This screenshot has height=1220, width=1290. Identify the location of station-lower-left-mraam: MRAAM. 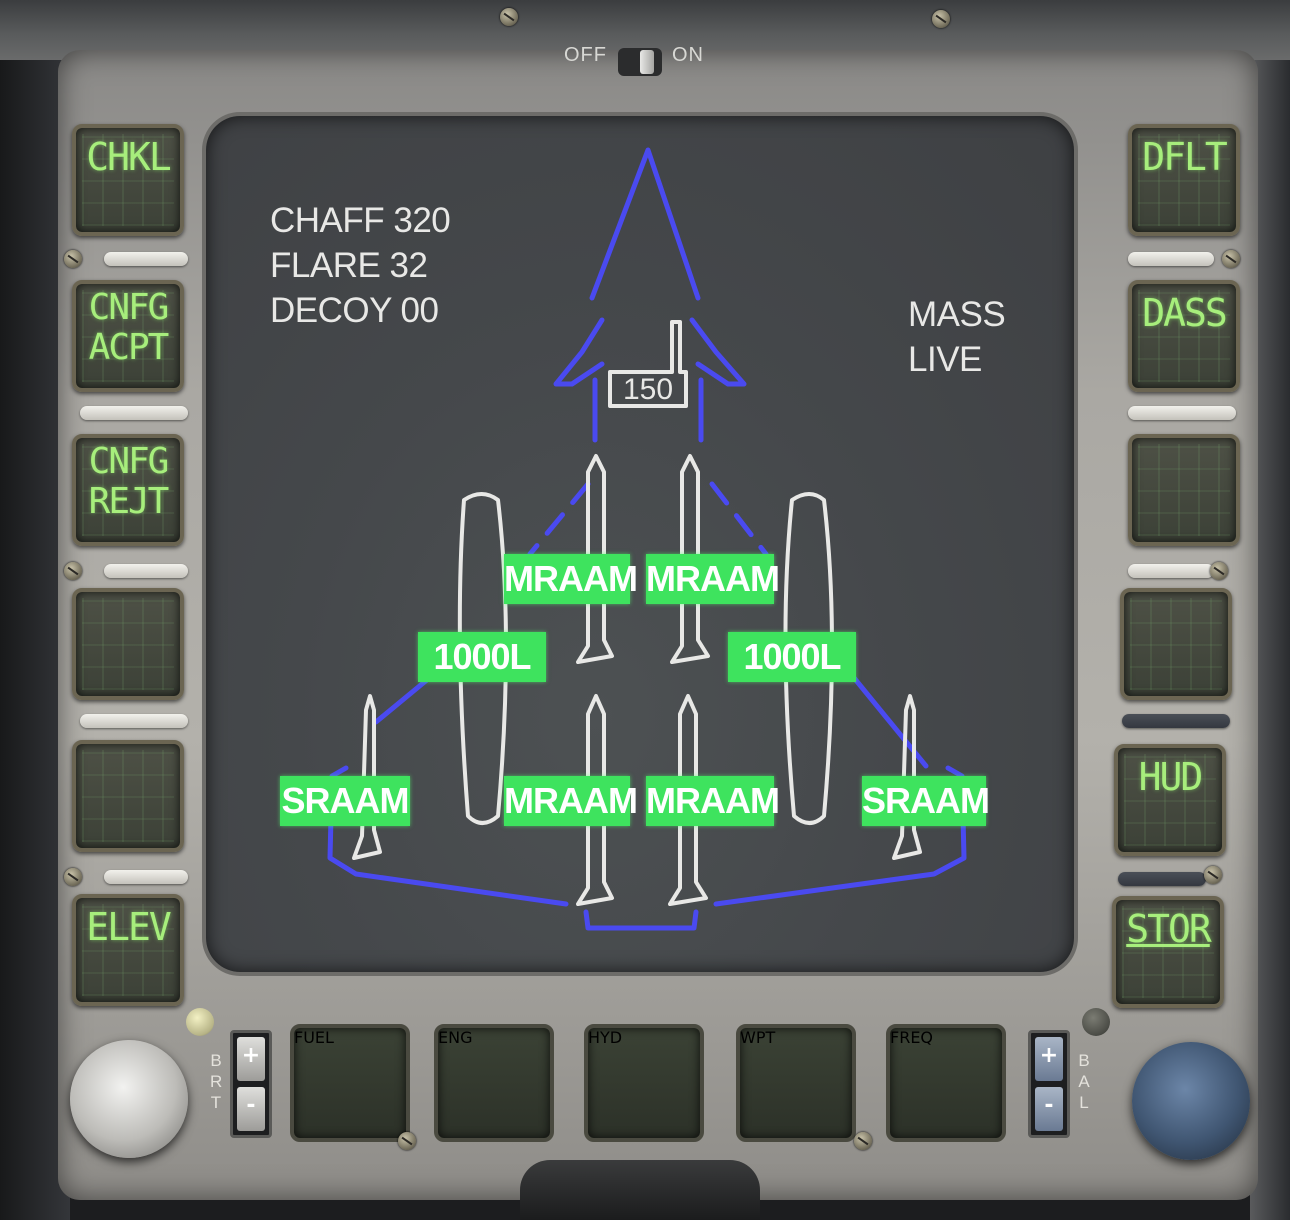
(571, 801).